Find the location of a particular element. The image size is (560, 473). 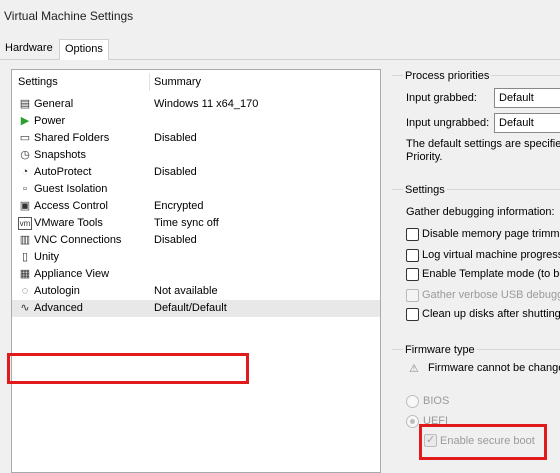

settings-row-name: Autologin is located at coordinates (57, 291).